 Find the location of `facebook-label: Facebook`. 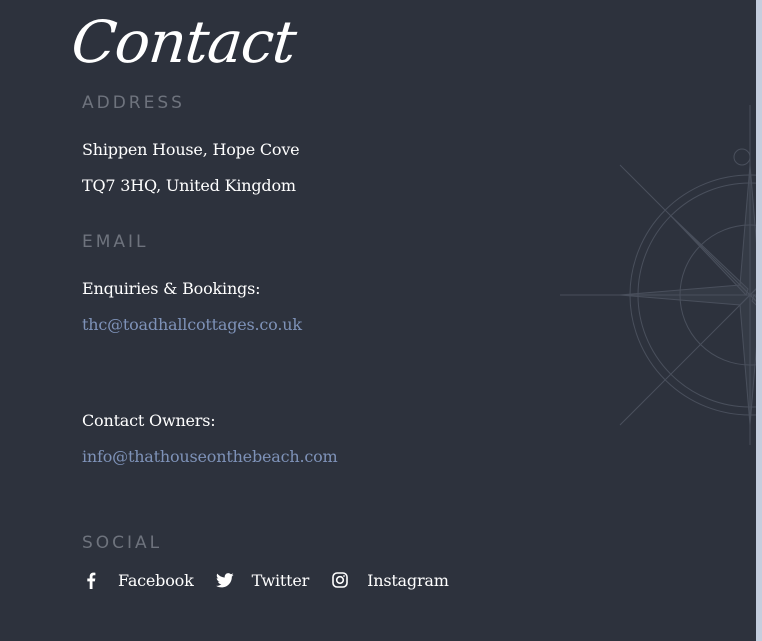

facebook-label: Facebook is located at coordinates (156, 580).